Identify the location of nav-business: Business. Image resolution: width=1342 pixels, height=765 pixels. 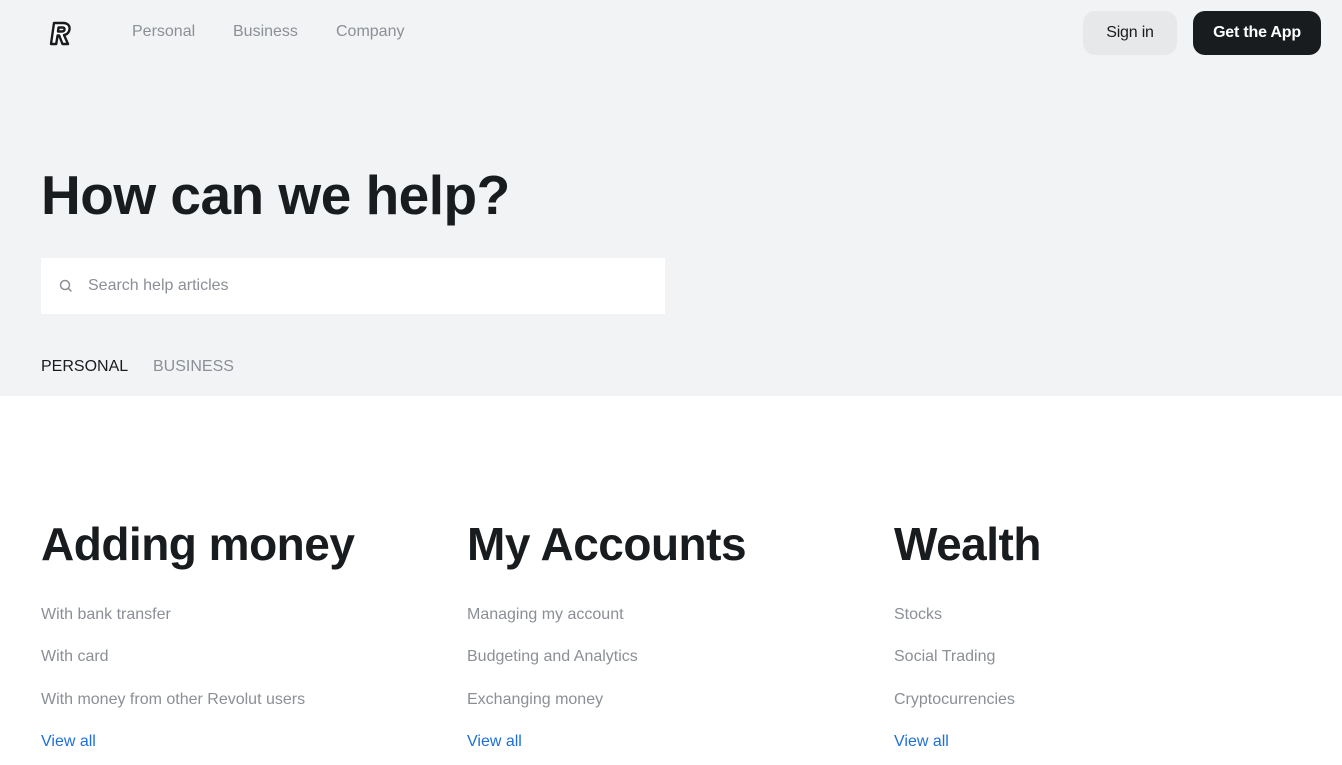
(265, 32).